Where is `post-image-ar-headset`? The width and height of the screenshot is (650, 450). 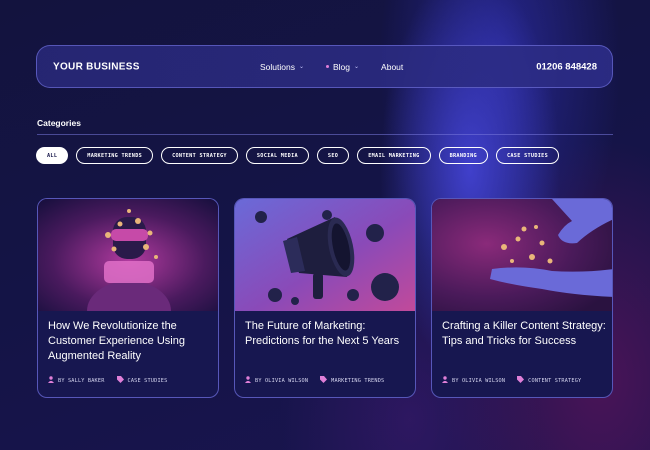 post-image-ar-headset is located at coordinates (128, 255).